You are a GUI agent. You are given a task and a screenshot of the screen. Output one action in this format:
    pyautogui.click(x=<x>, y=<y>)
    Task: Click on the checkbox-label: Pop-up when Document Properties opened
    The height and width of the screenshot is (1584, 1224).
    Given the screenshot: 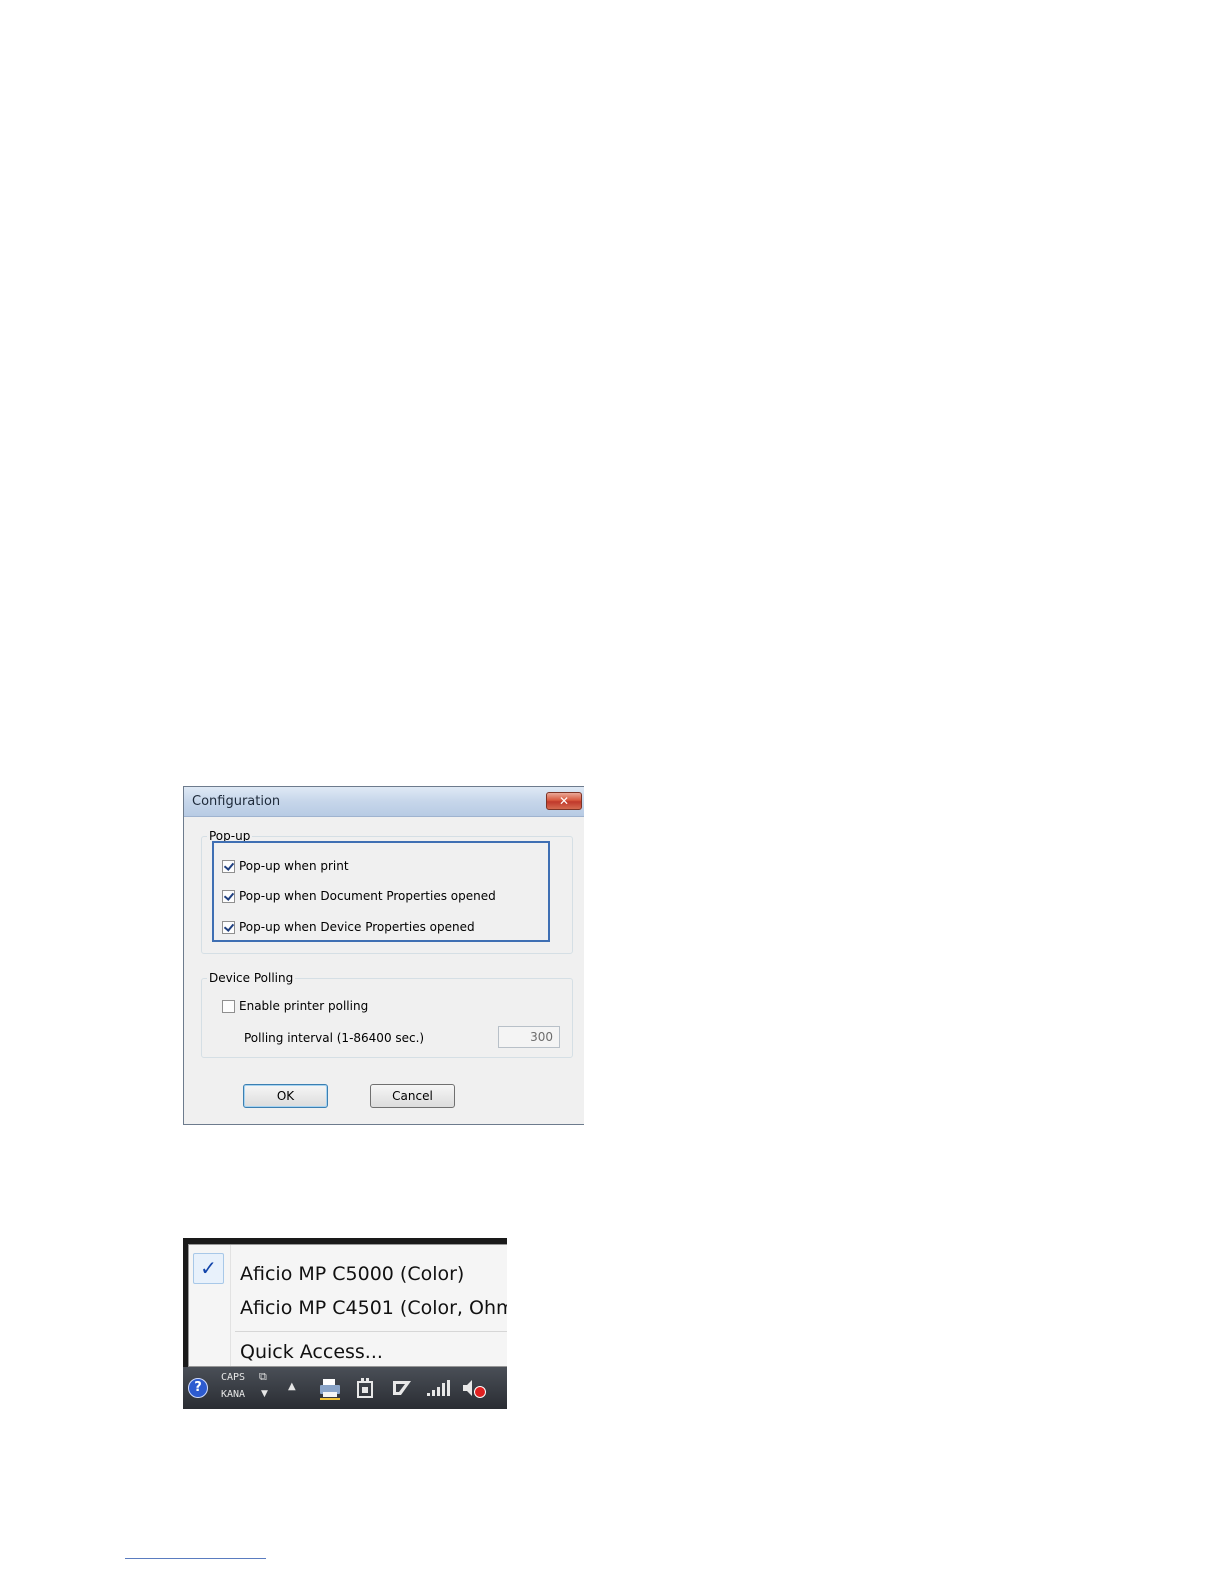 What is the action you would take?
    pyautogui.click(x=367, y=896)
    